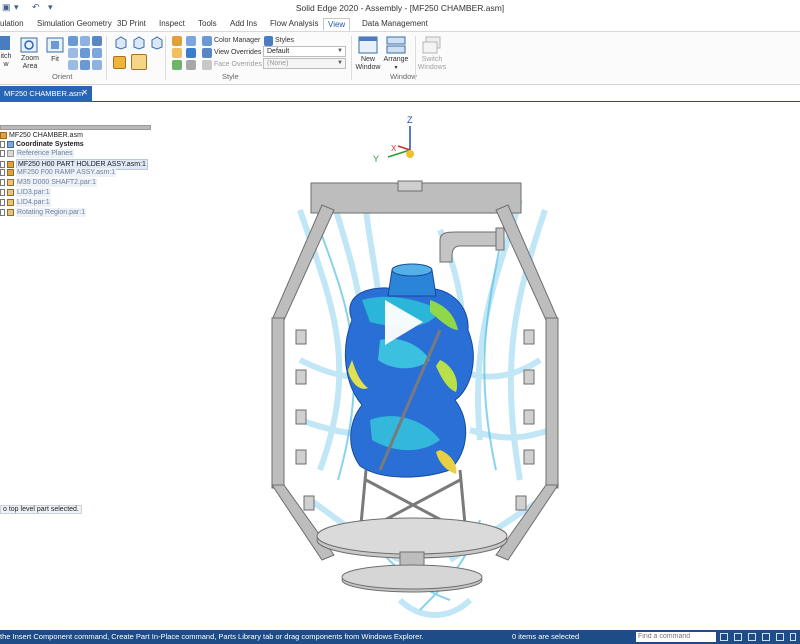 Image resolution: width=800 pixels, height=644 pixels. I want to click on tree-row-reference-planes: Reference Planes, so click(37, 153).